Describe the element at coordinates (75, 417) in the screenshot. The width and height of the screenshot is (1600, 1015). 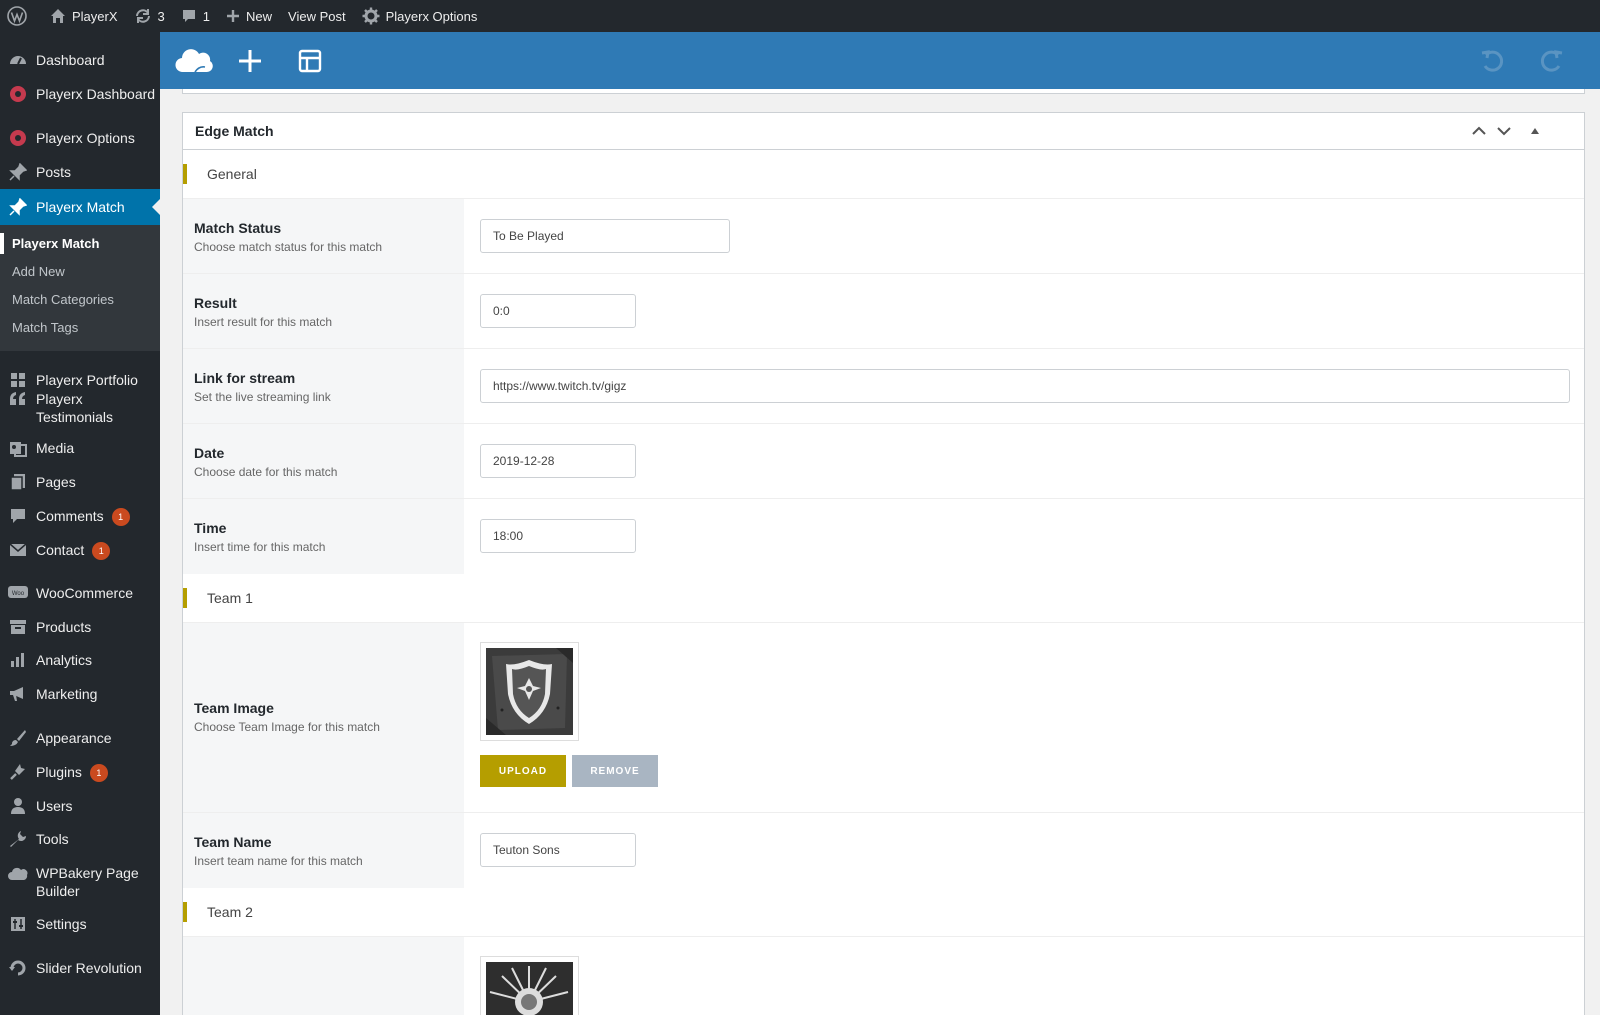
I see `sidebar-item-label-line2: Testimonials` at that location.